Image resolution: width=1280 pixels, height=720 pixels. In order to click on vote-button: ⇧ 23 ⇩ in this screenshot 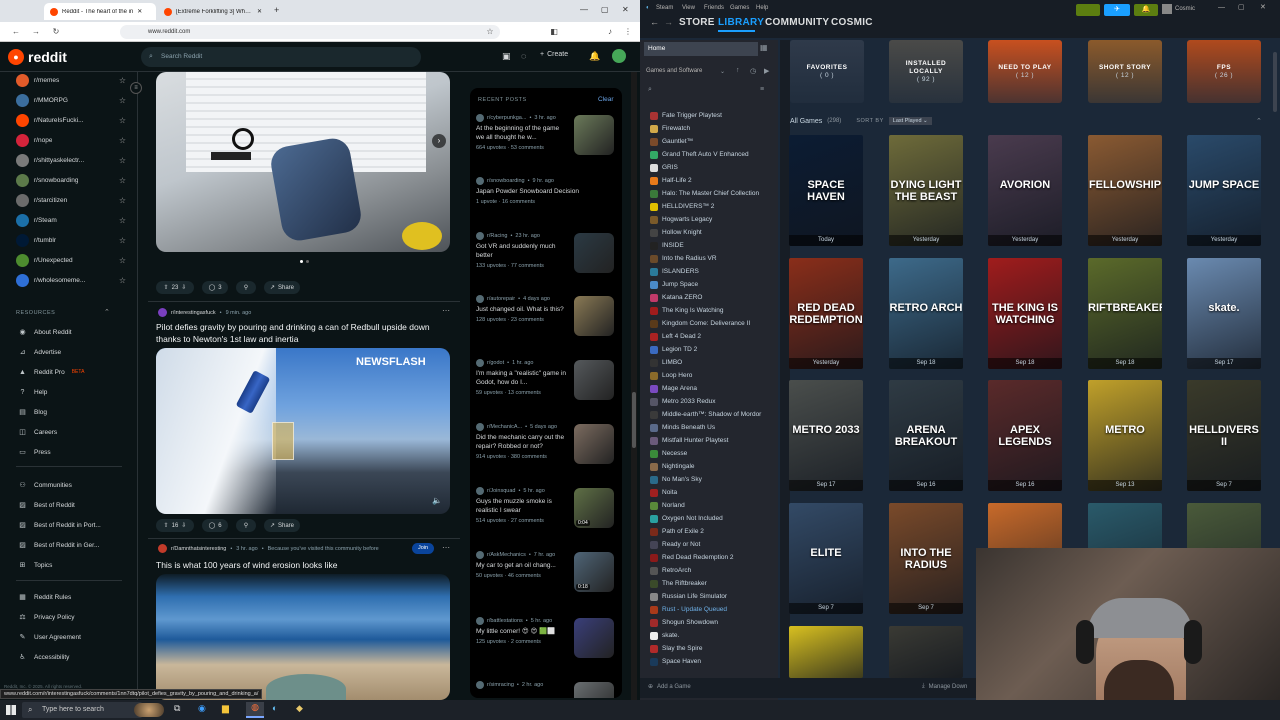, I will do `click(175, 287)`.